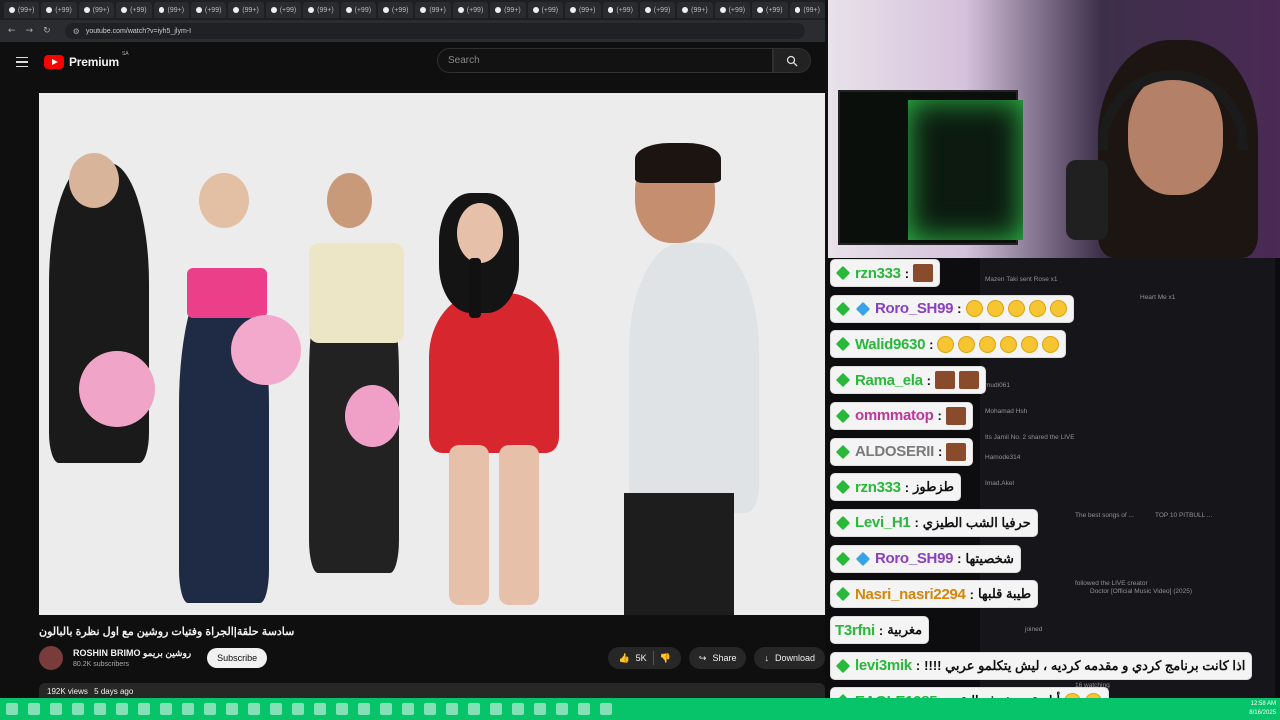 This screenshot has width=1280, height=720. I want to click on chat-message: rzn333:, so click(885, 273).